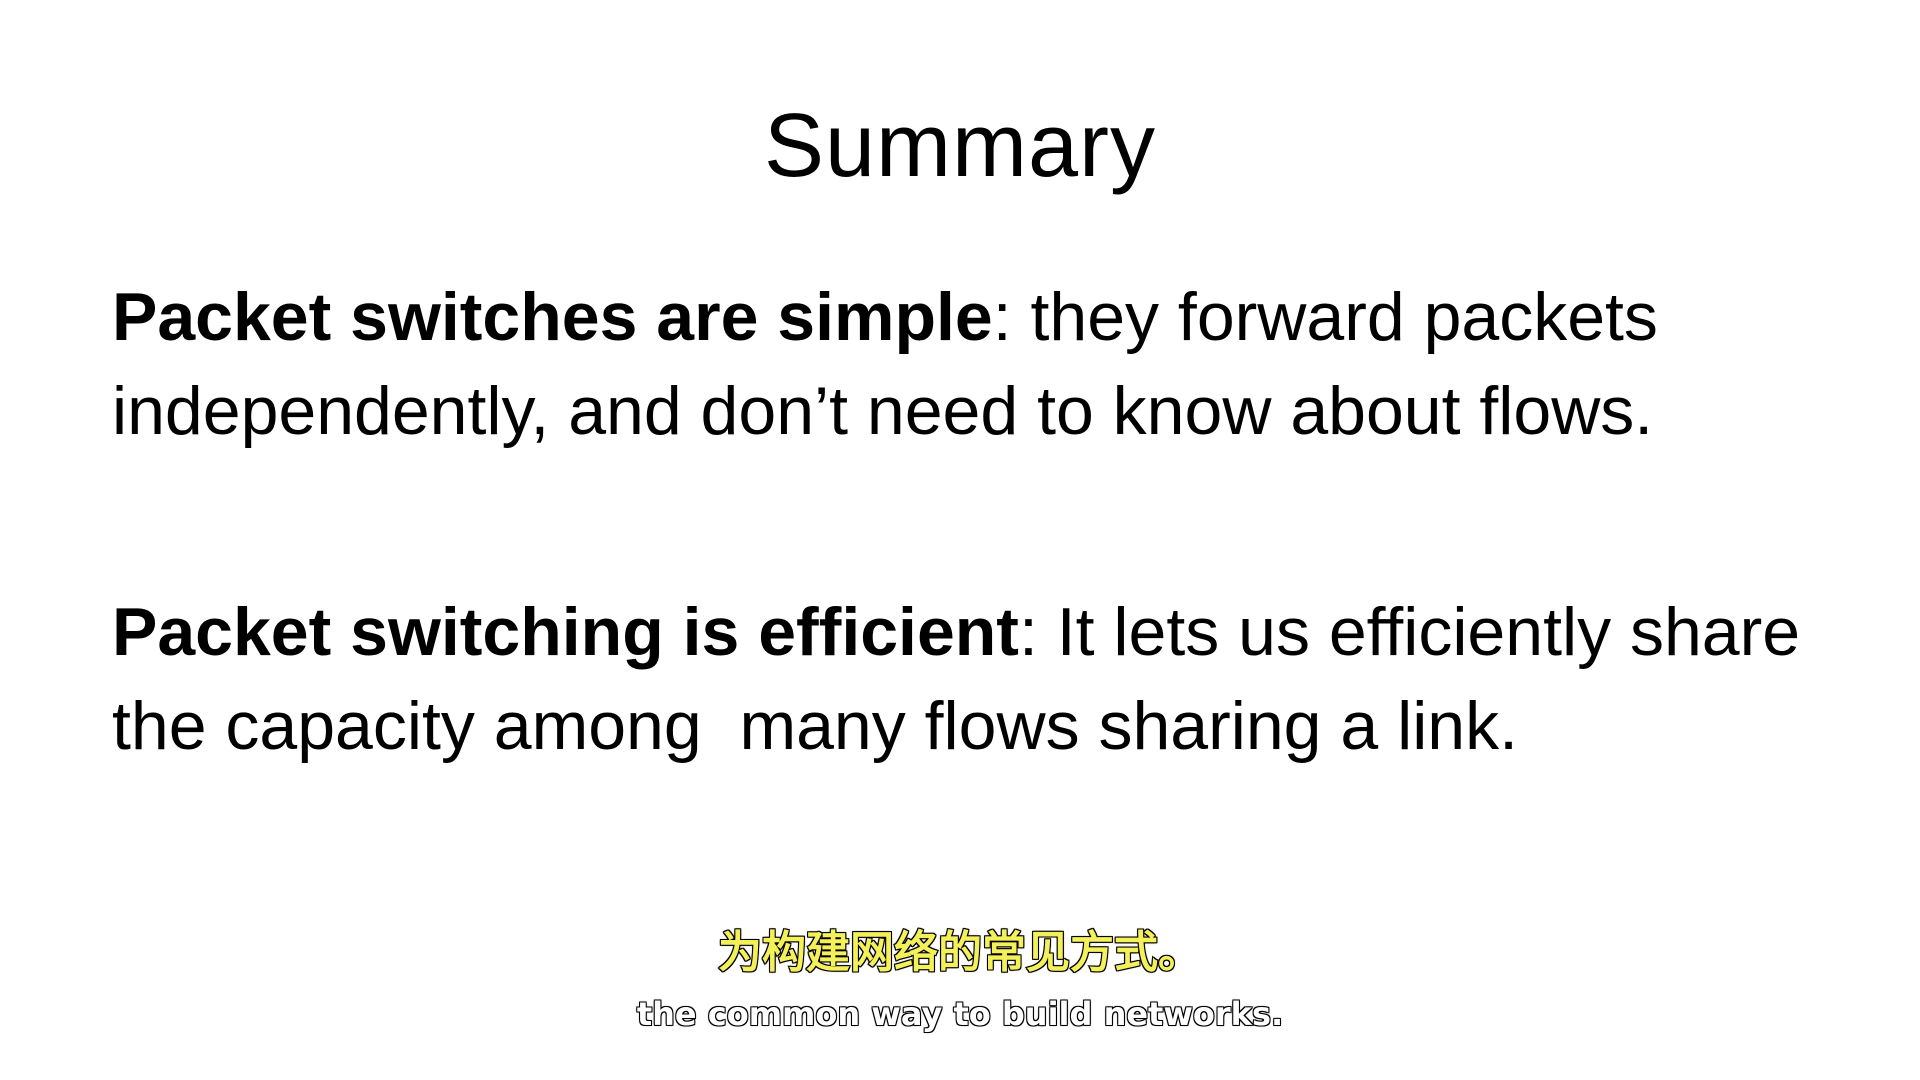  What do you see at coordinates (960, 146) in the screenshot?
I see `slide-title: Summary` at bounding box center [960, 146].